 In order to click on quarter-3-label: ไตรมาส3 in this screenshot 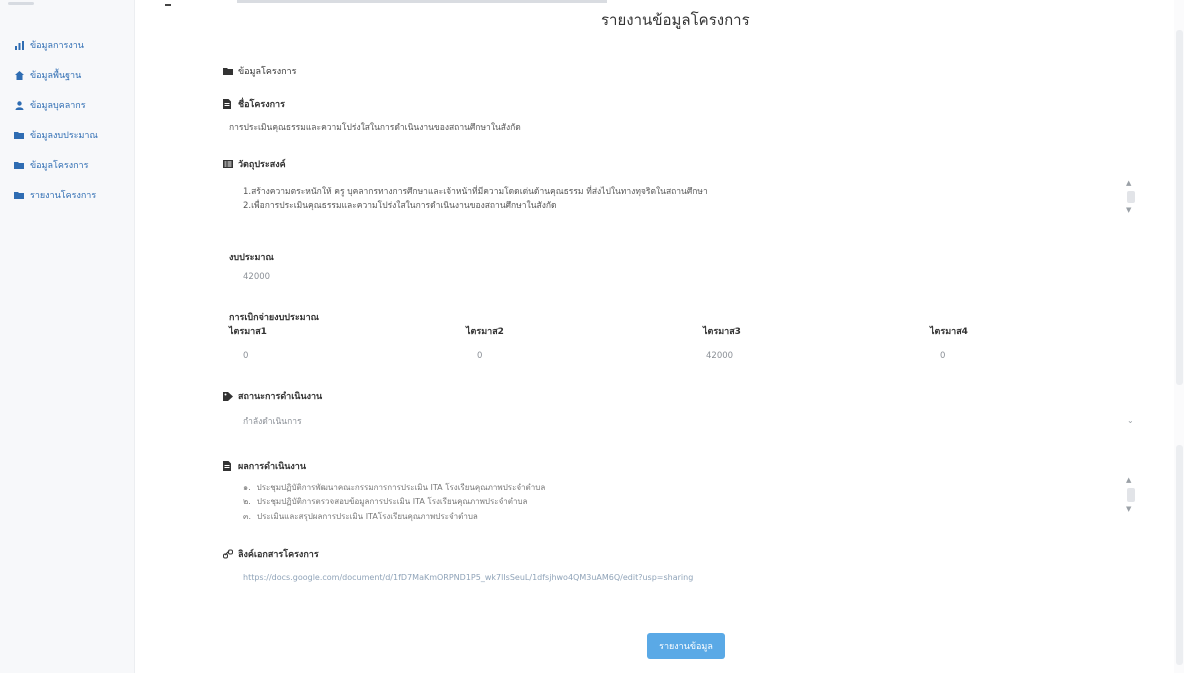, I will do `click(722, 332)`.